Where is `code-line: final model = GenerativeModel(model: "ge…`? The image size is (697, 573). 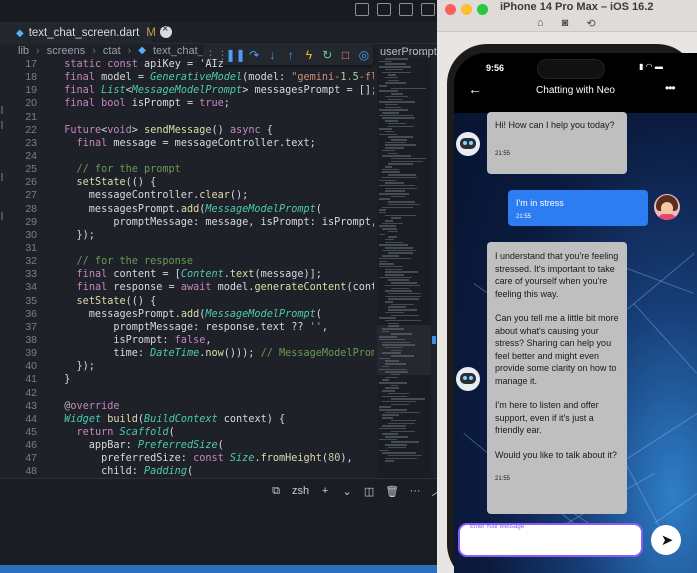
code-line: final model = GenerativeModel(model: "ge… is located at coordinates (213, 77).